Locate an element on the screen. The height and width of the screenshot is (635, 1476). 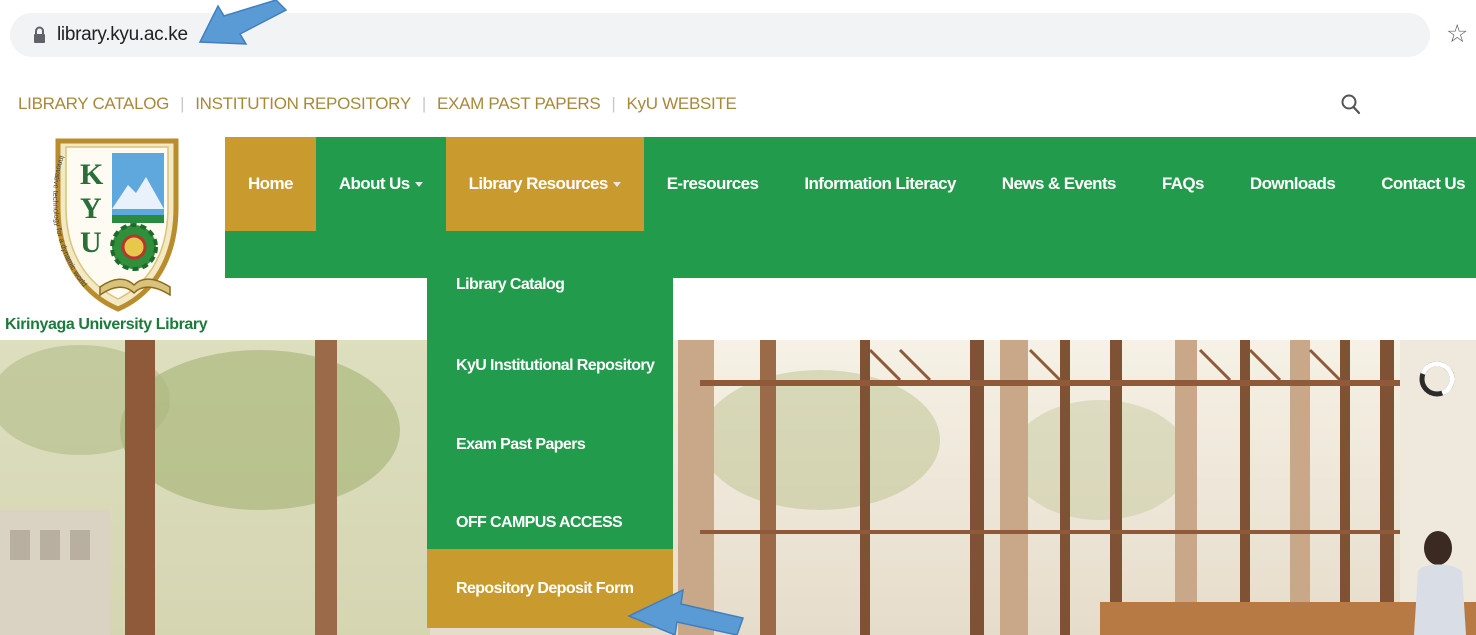
menu-item-home: Home is located at coordinates (270, 184).